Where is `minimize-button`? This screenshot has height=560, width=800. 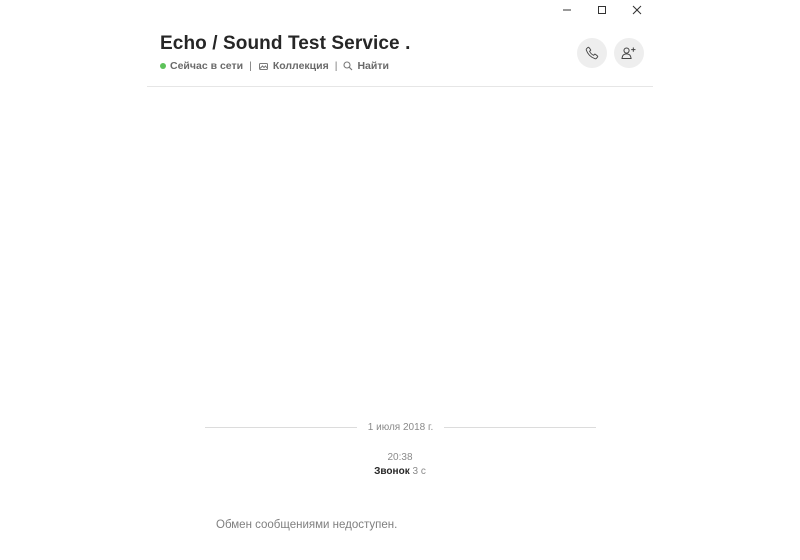
minimize-button is located at coordinates (566, 10).